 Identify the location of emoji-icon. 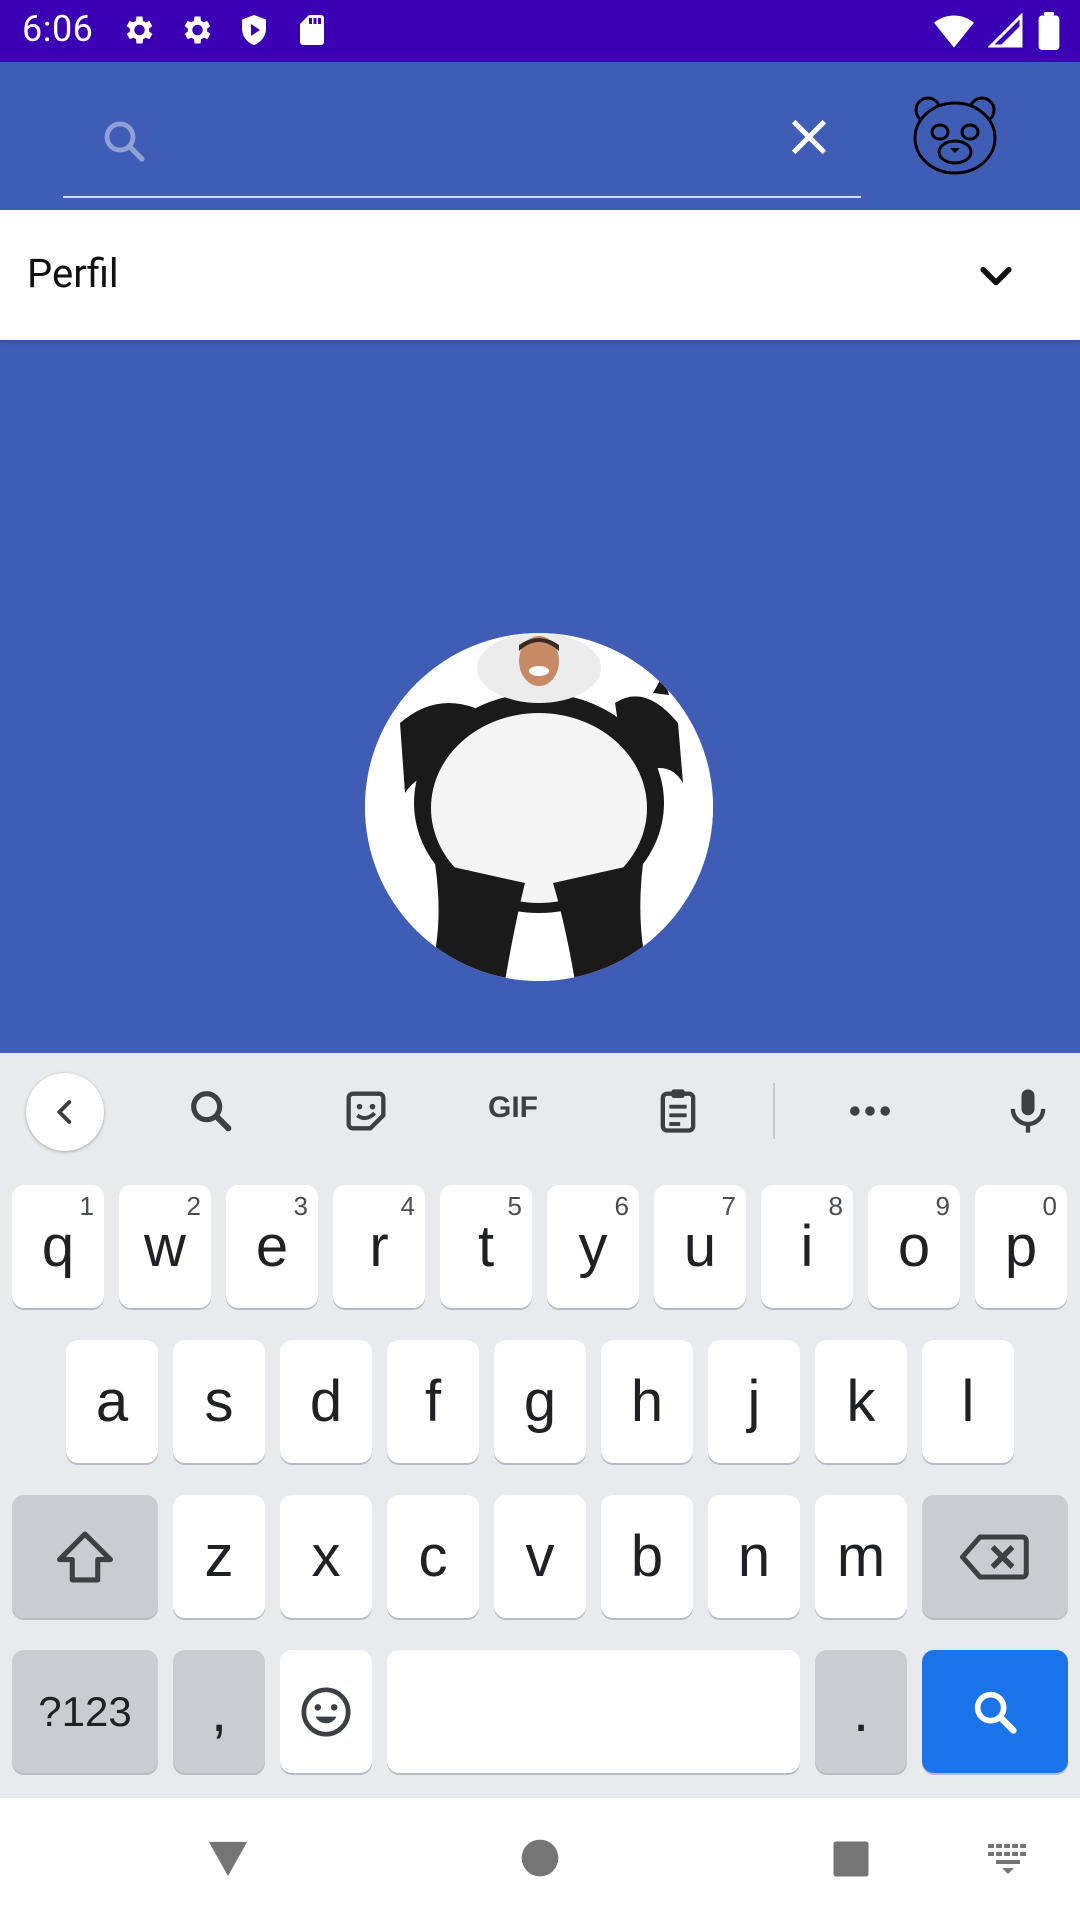
(326, 1711).